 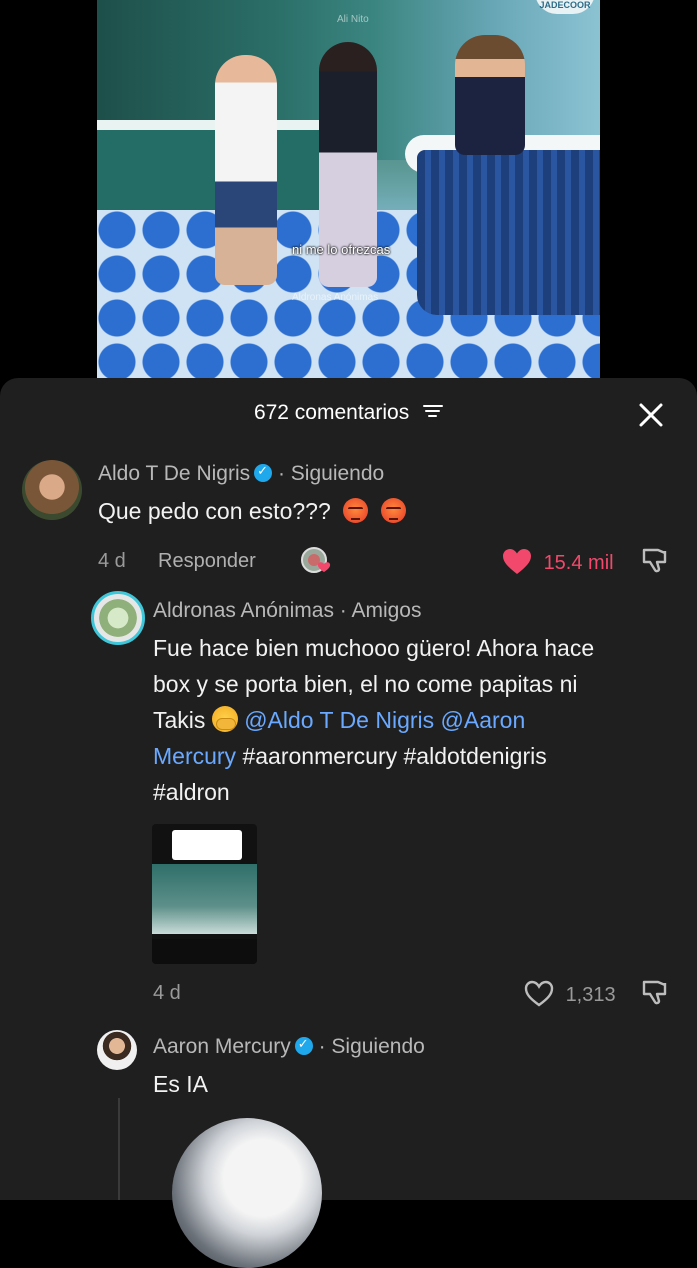 I want to click on reply-image-robot, so click(x=247, y=1193).